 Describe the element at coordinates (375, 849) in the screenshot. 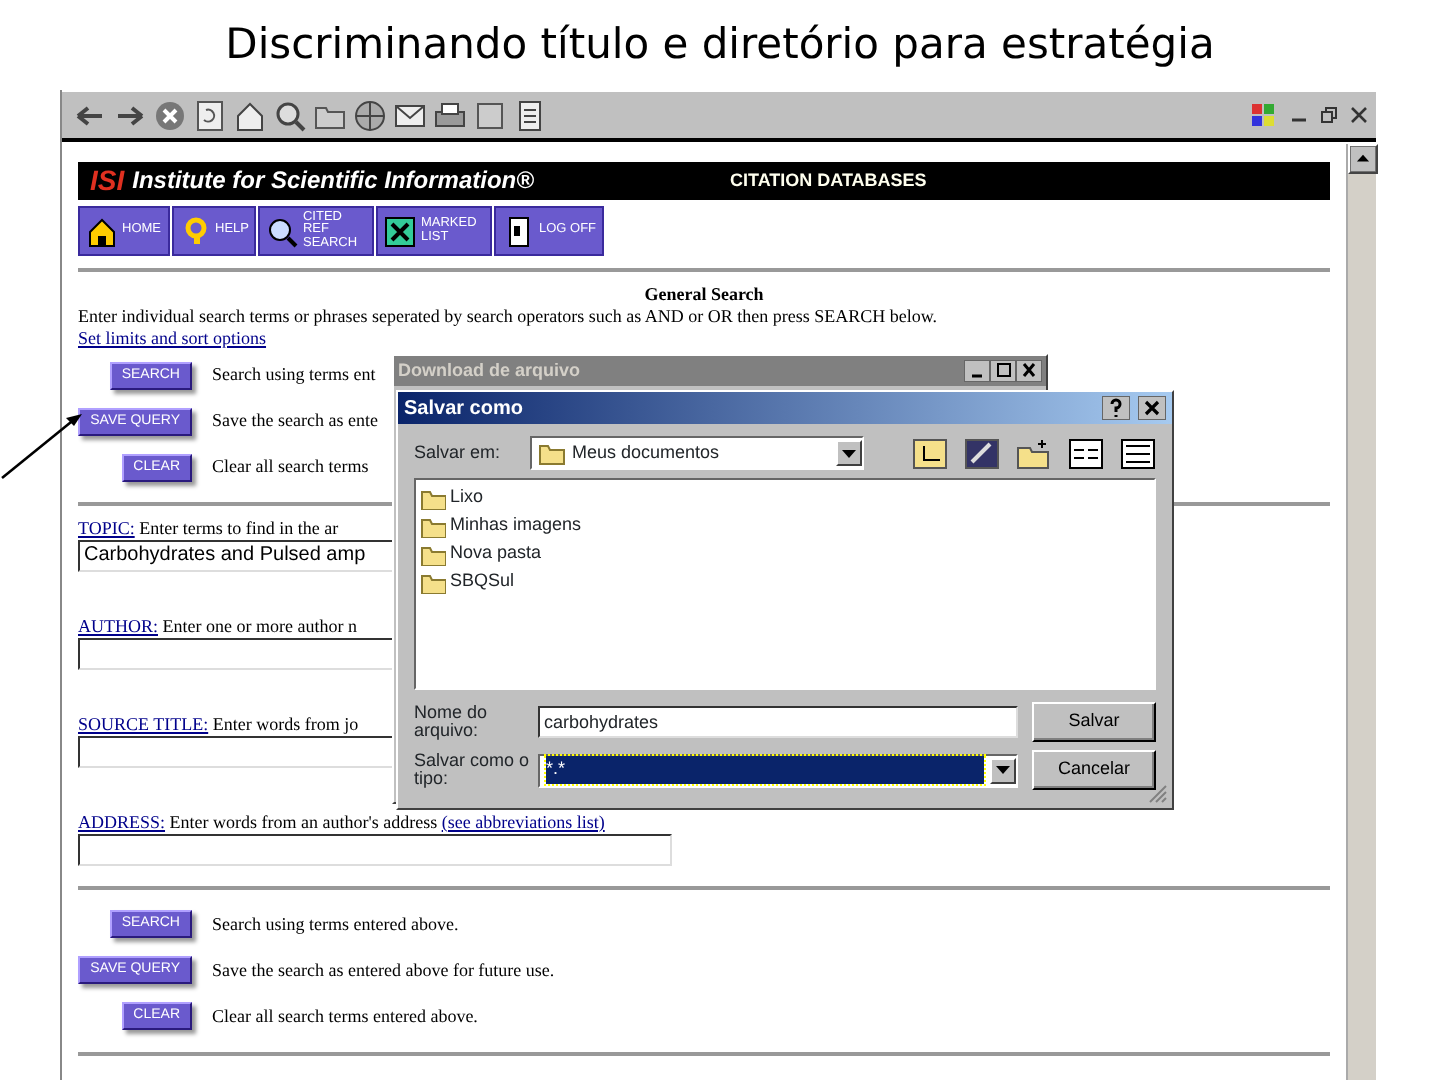

I see `input-field` at that location.